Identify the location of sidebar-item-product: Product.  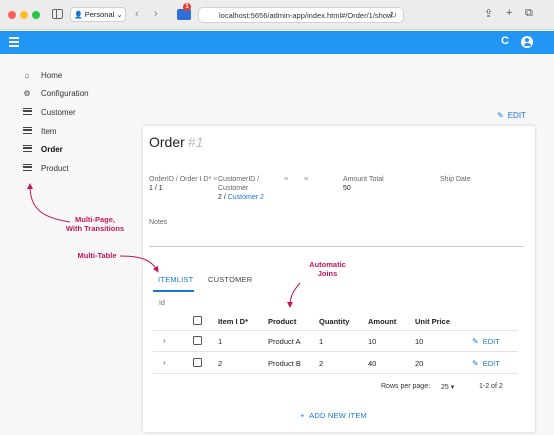
(45, 168).